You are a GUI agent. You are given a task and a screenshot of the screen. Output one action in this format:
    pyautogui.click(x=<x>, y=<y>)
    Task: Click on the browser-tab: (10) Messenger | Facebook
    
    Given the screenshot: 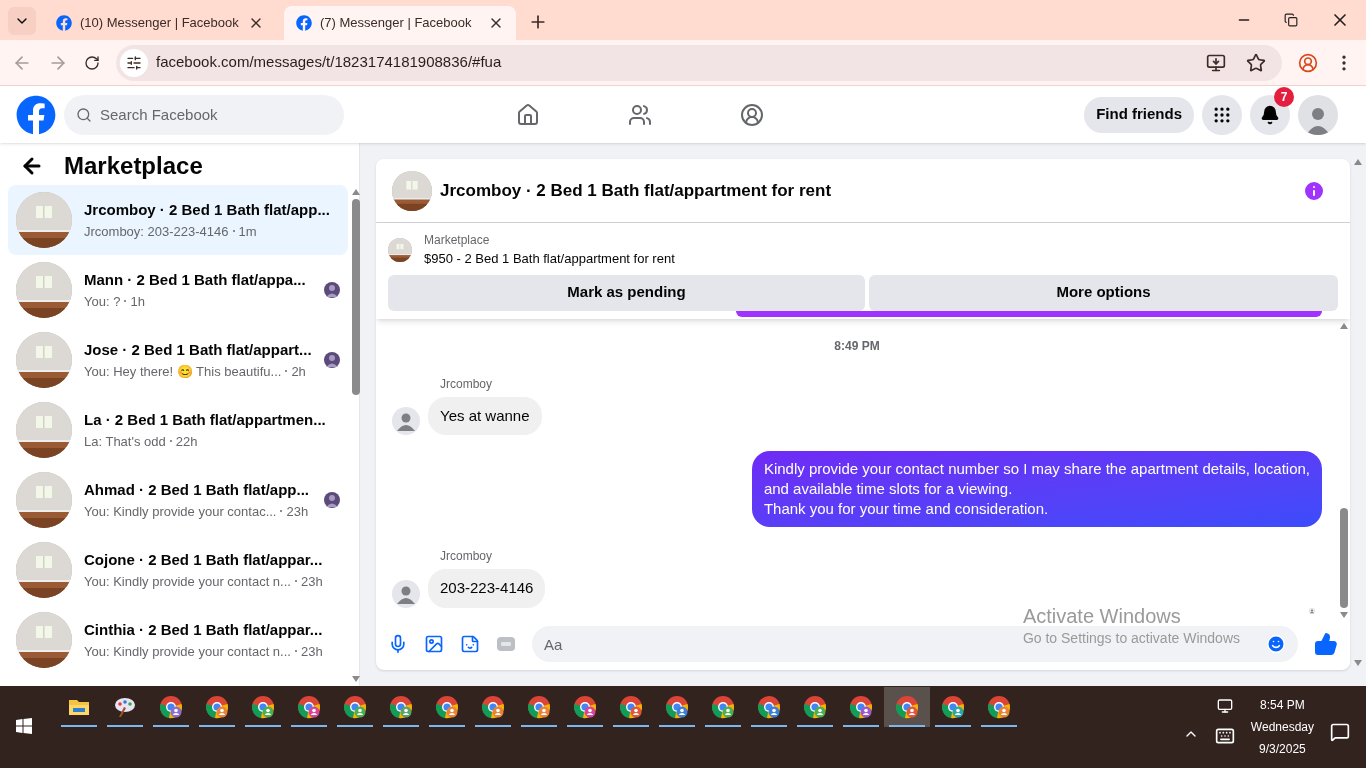 What is the action you would take?
    pyautogui.click(x=160, y=23)
    